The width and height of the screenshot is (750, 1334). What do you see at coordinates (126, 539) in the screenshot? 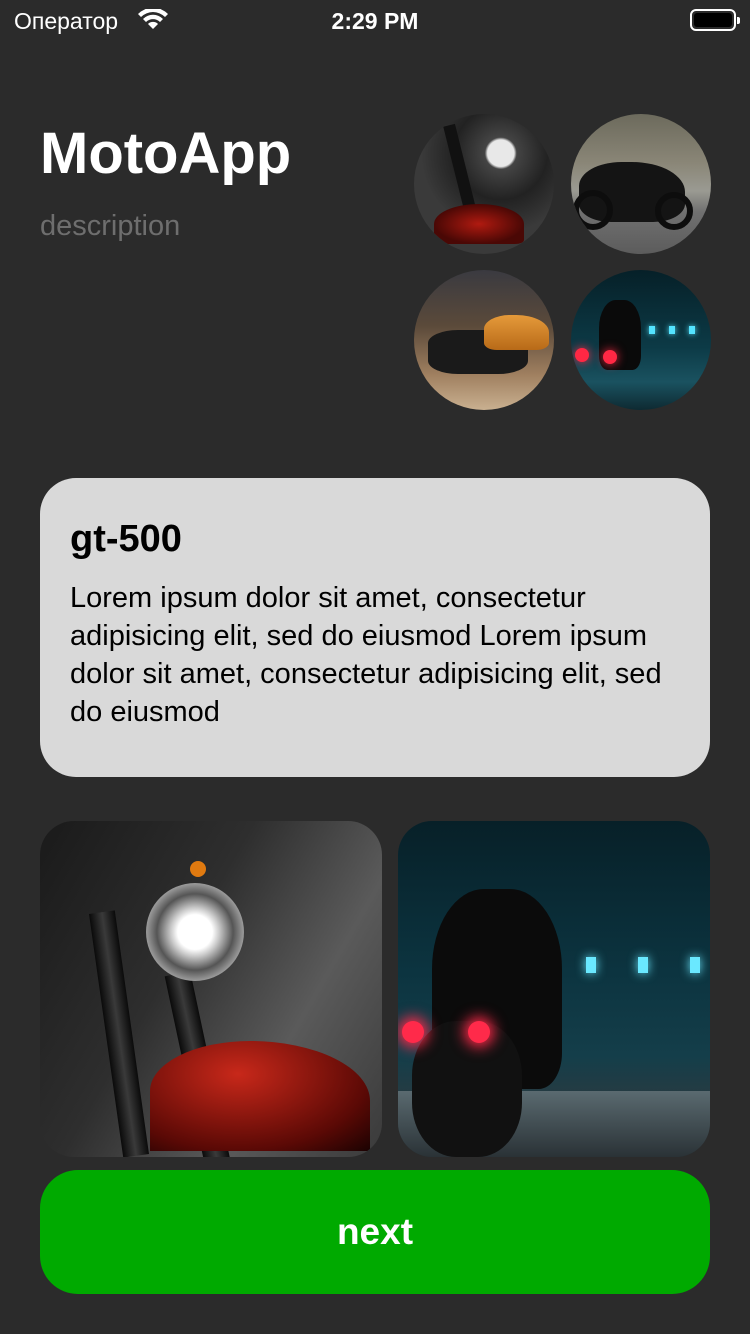
I see `card-title: gt-500` at bounding box center [126, 539].